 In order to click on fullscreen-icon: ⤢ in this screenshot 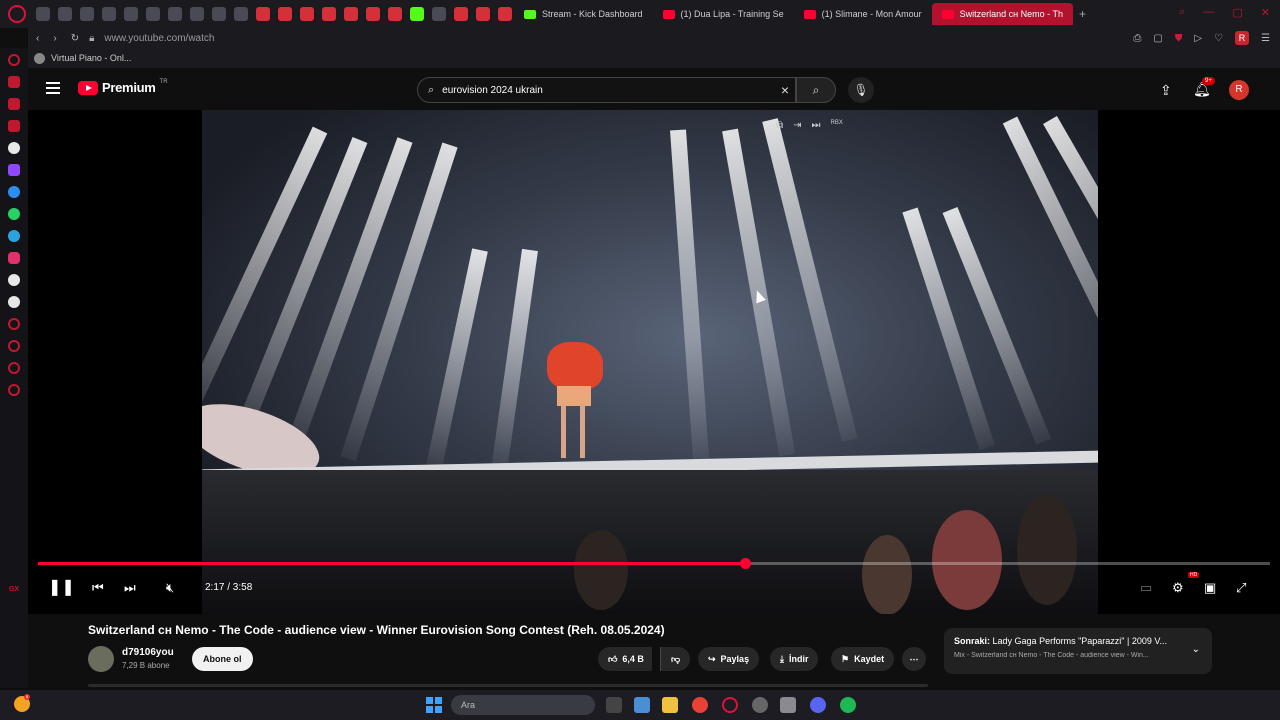, I will do `click(1241, 588)`.